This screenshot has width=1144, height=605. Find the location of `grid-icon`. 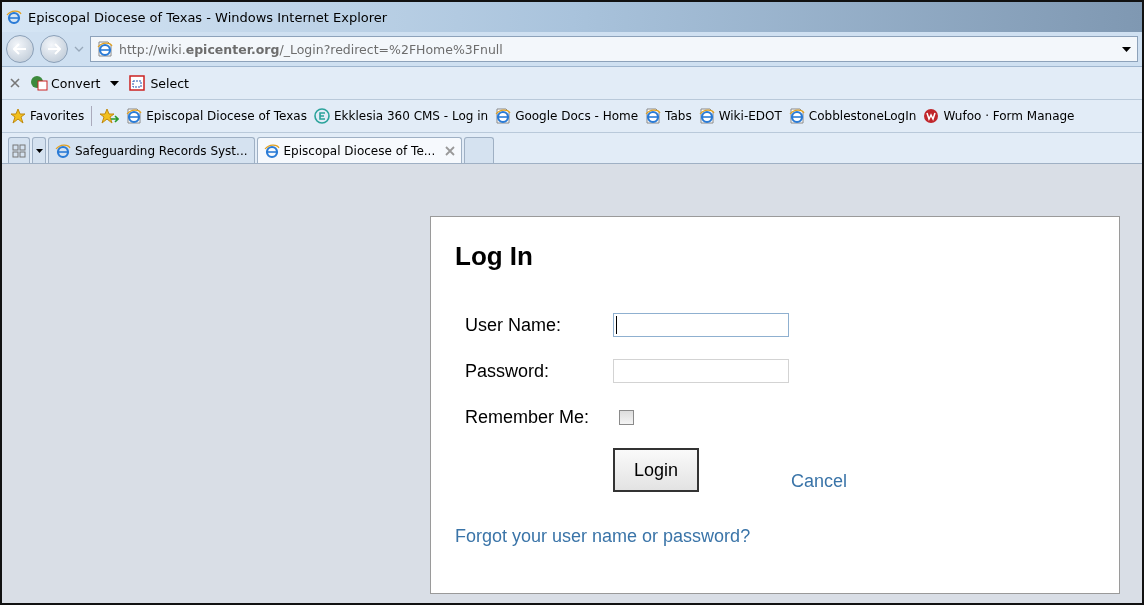

grid-icon is located at coordinates (19, 150).